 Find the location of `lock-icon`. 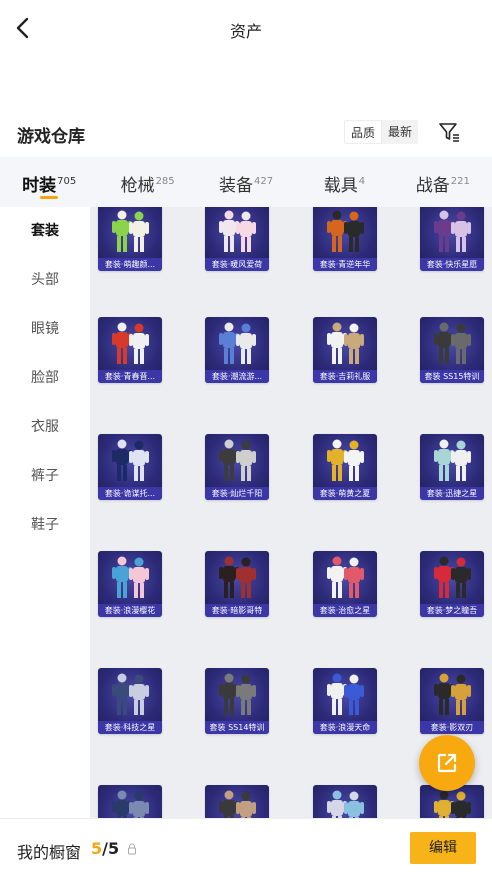

lock-icon is located at coordinates (132, 849).